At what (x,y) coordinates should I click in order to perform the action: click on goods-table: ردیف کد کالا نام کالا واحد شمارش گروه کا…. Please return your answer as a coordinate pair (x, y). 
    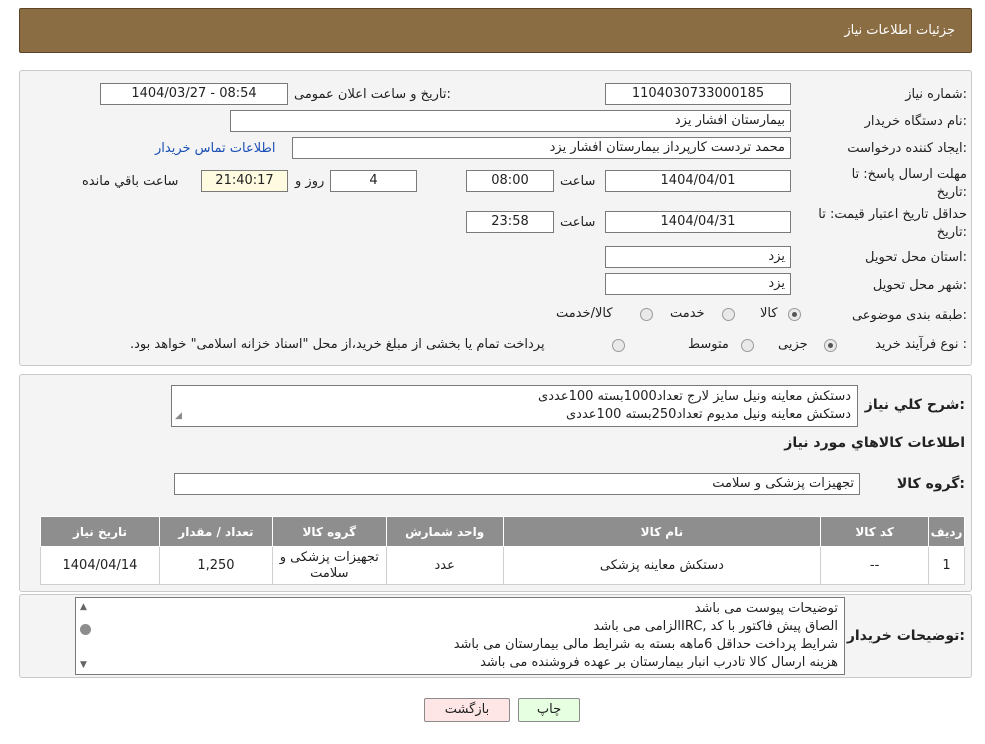
    Looking at the image, I should click on (502, 550).